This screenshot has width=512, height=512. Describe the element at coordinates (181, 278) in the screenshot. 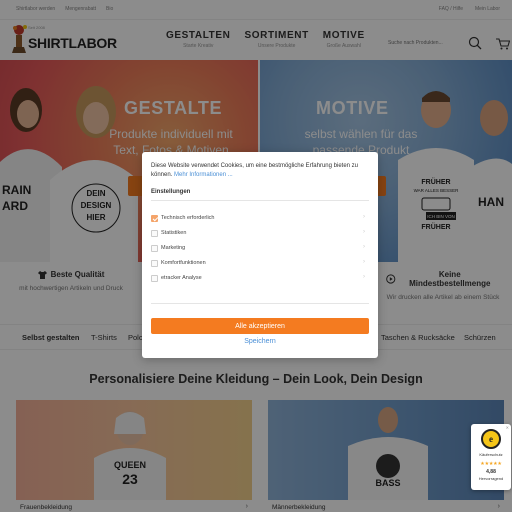

I see `cookie-option-label: etracker Analyse` at that location.